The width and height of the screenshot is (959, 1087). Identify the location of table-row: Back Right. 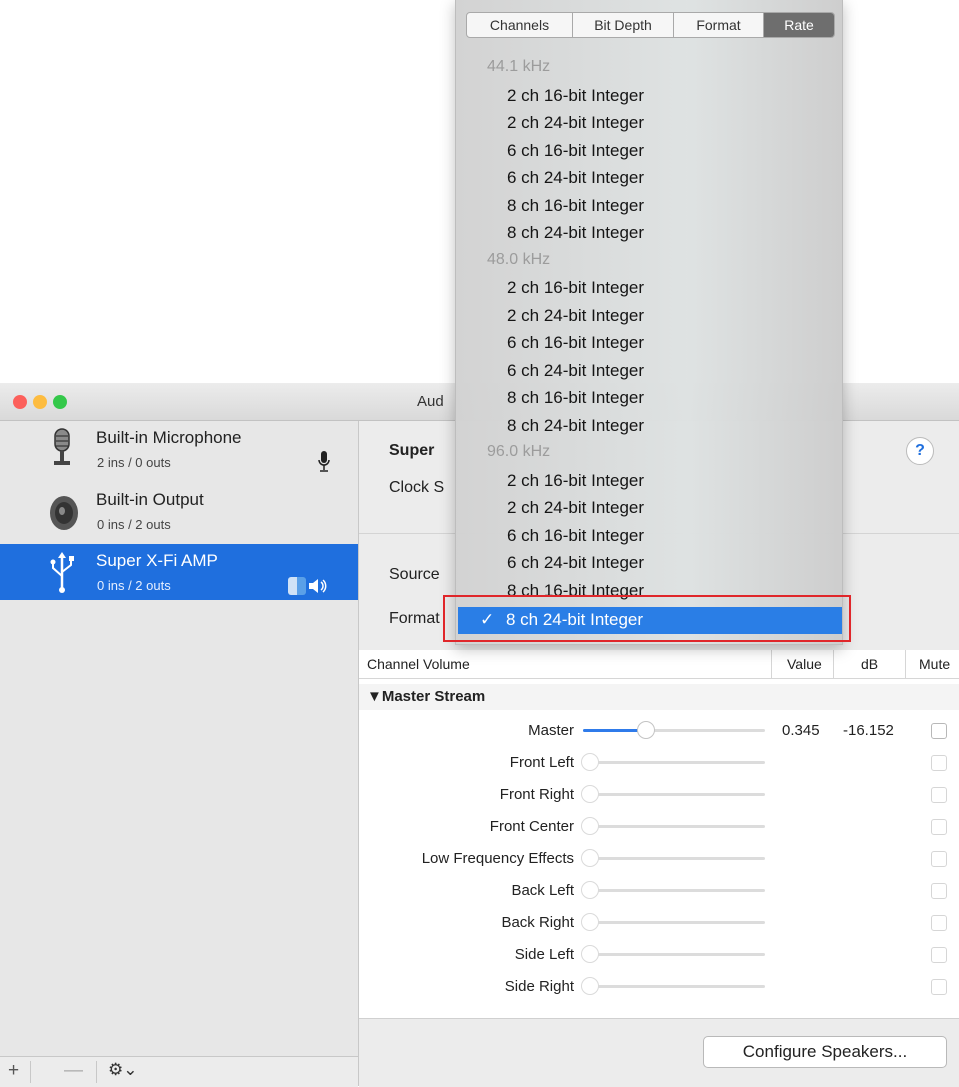
(659, 923).